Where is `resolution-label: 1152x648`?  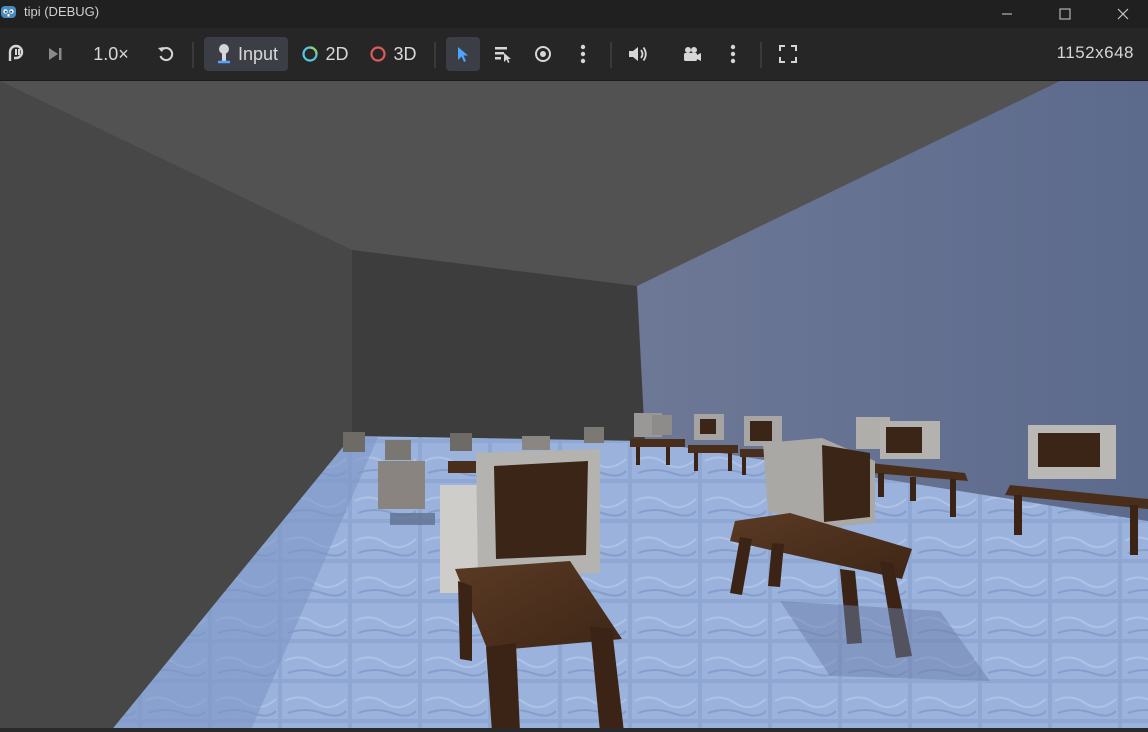
resolution-label: 1152x648 is located at coordinates (1095, 52).